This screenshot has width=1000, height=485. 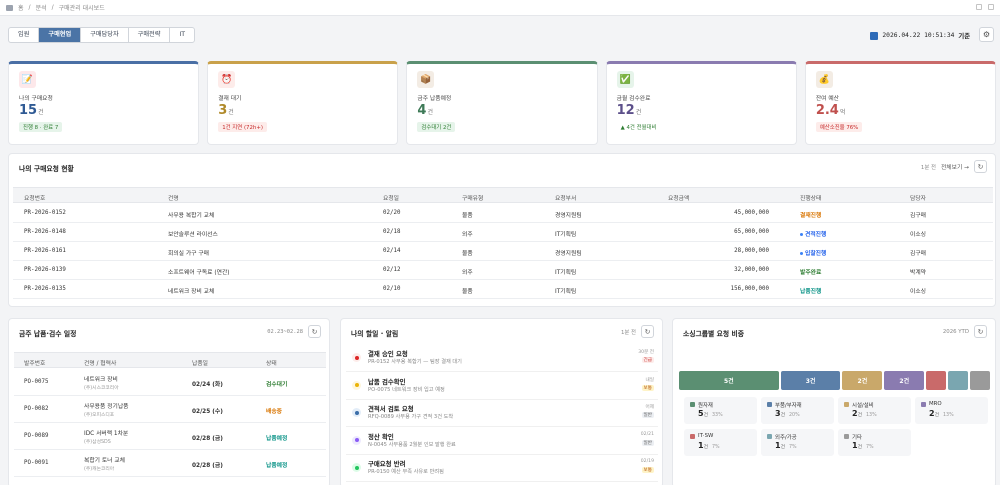 What do you see at coordinates (9, 7) in the screenshot?
I see `home-icon` at bounding box center [9, 7].